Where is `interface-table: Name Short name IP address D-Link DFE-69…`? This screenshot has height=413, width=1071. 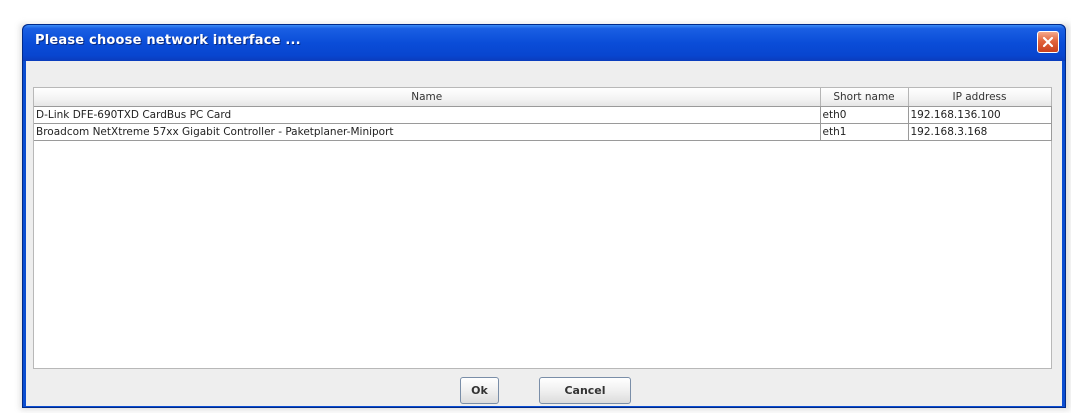
interface-table: Name Short name IP address D-Link DFE-69… is located at coordinates (543, 114).